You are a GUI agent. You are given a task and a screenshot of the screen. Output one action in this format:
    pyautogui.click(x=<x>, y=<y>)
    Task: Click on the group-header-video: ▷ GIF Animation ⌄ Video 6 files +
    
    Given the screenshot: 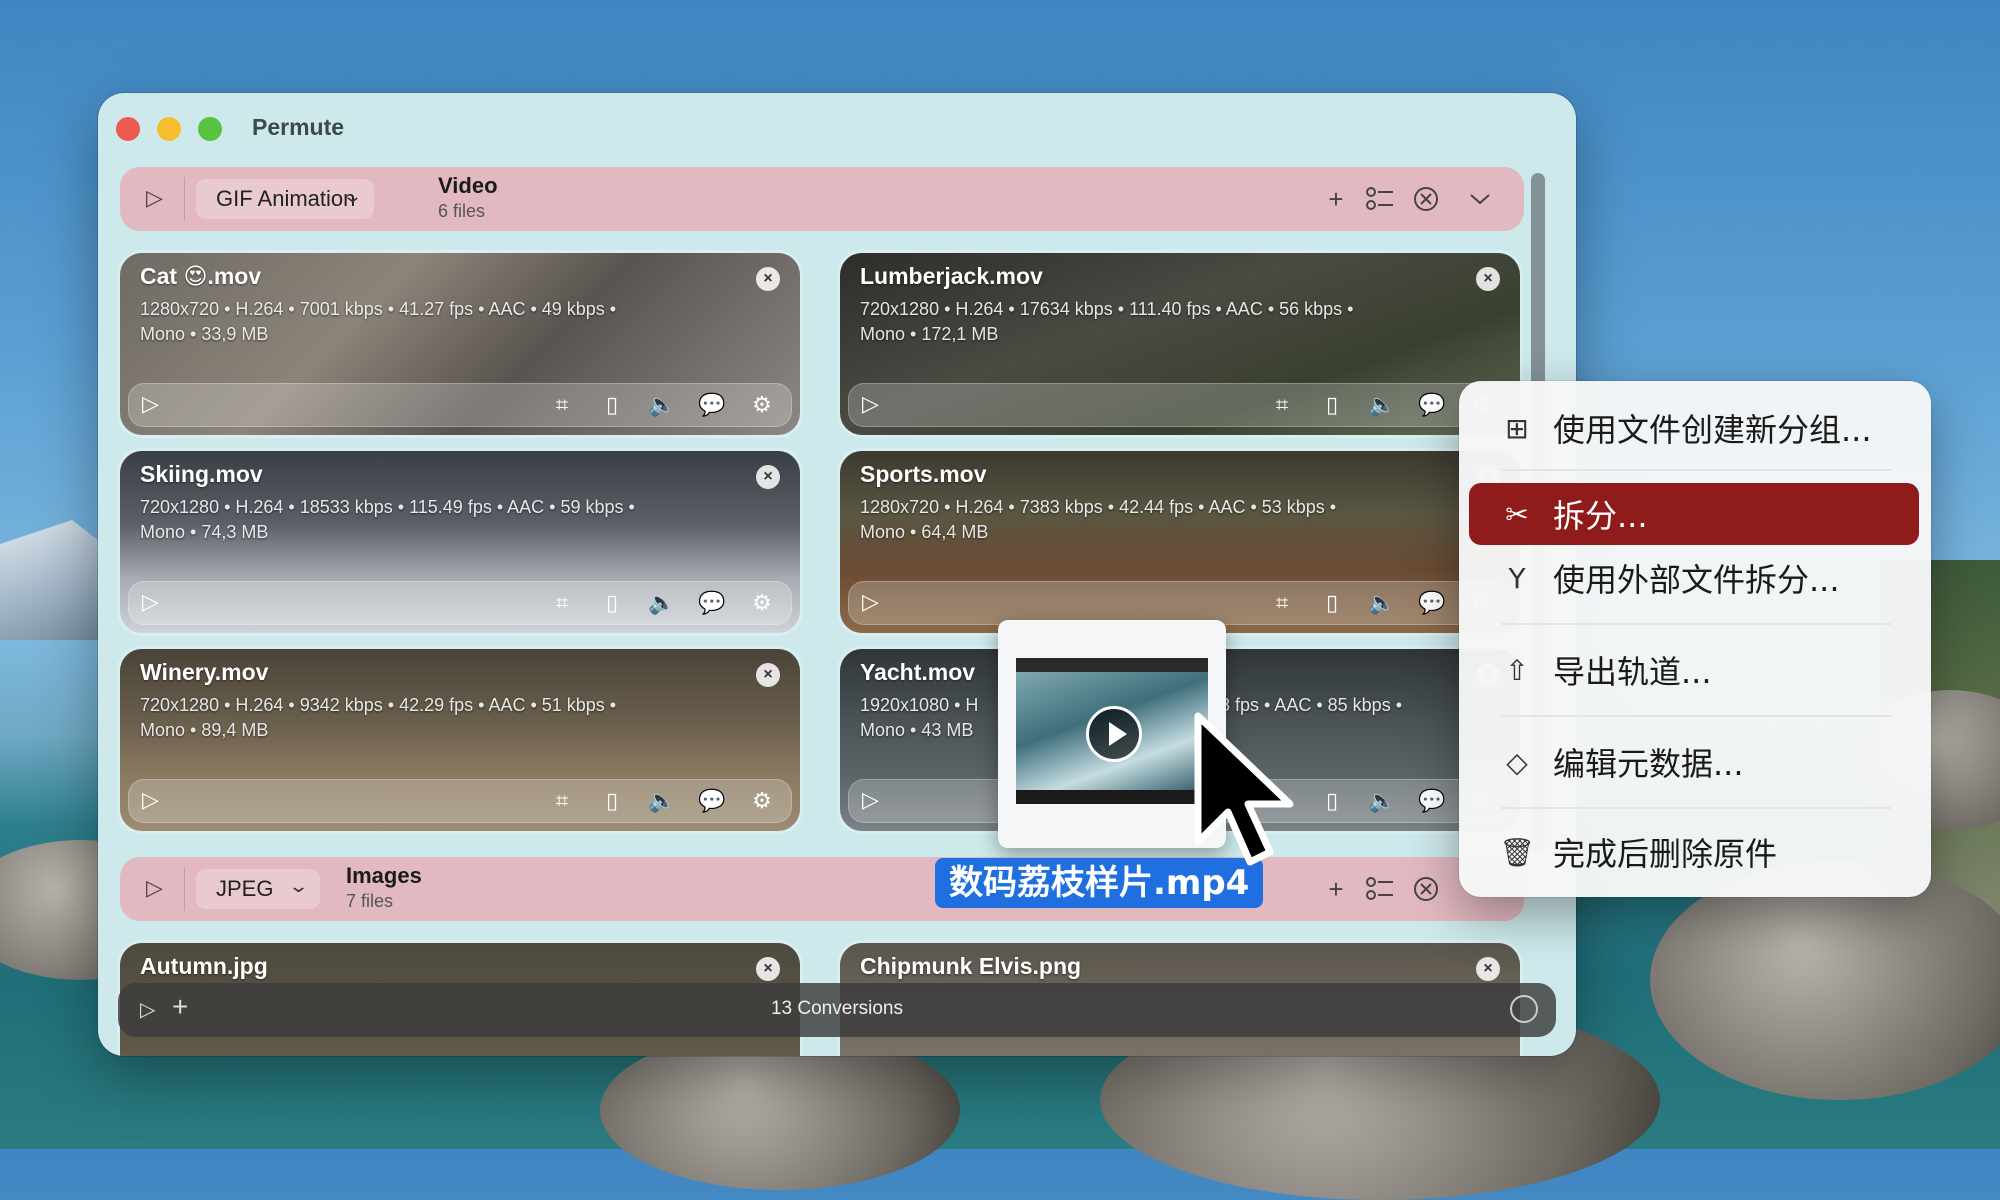 What is the action you would take?
    pyautogui.click(x=822, y=199)
    